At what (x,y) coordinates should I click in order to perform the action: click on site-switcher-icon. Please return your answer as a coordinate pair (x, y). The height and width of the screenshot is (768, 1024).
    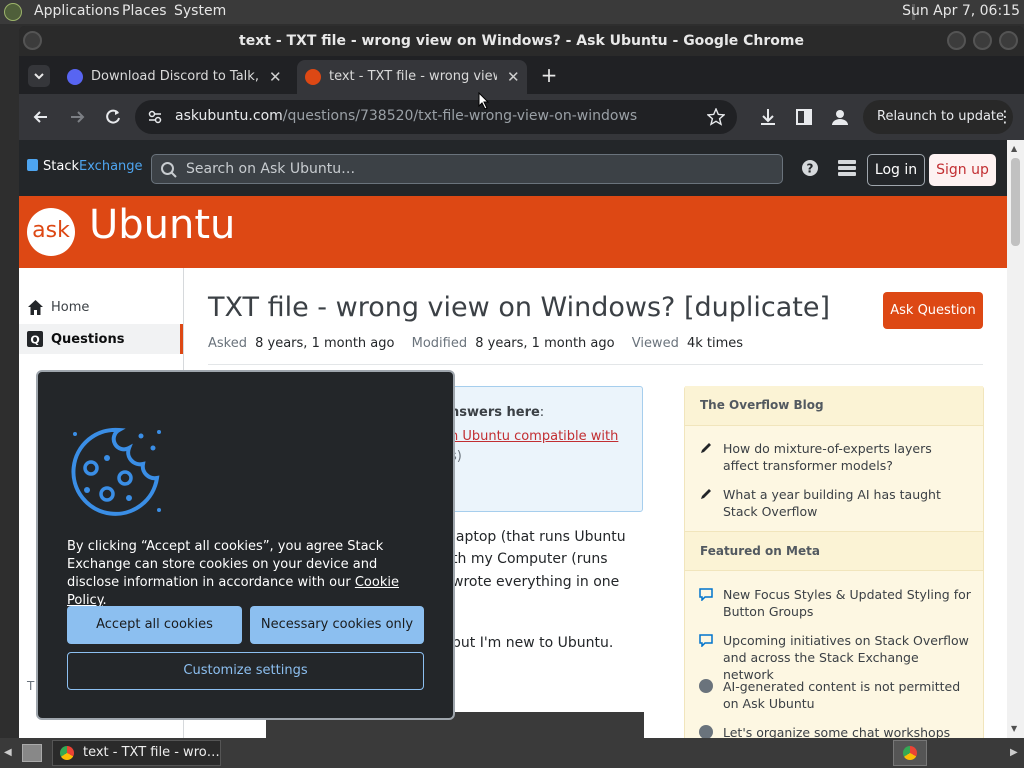
    Looking at the image, I should click on (847, 168).